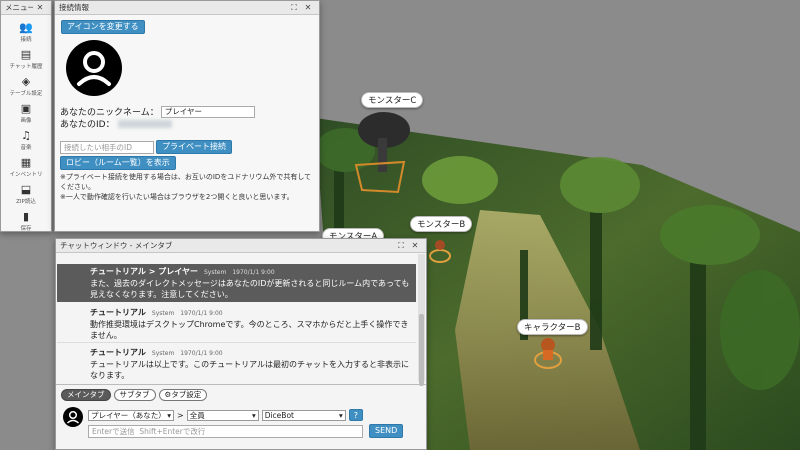 This screenshot has height=450, width=800. I want to click on chat-divider, so click(241, 384).